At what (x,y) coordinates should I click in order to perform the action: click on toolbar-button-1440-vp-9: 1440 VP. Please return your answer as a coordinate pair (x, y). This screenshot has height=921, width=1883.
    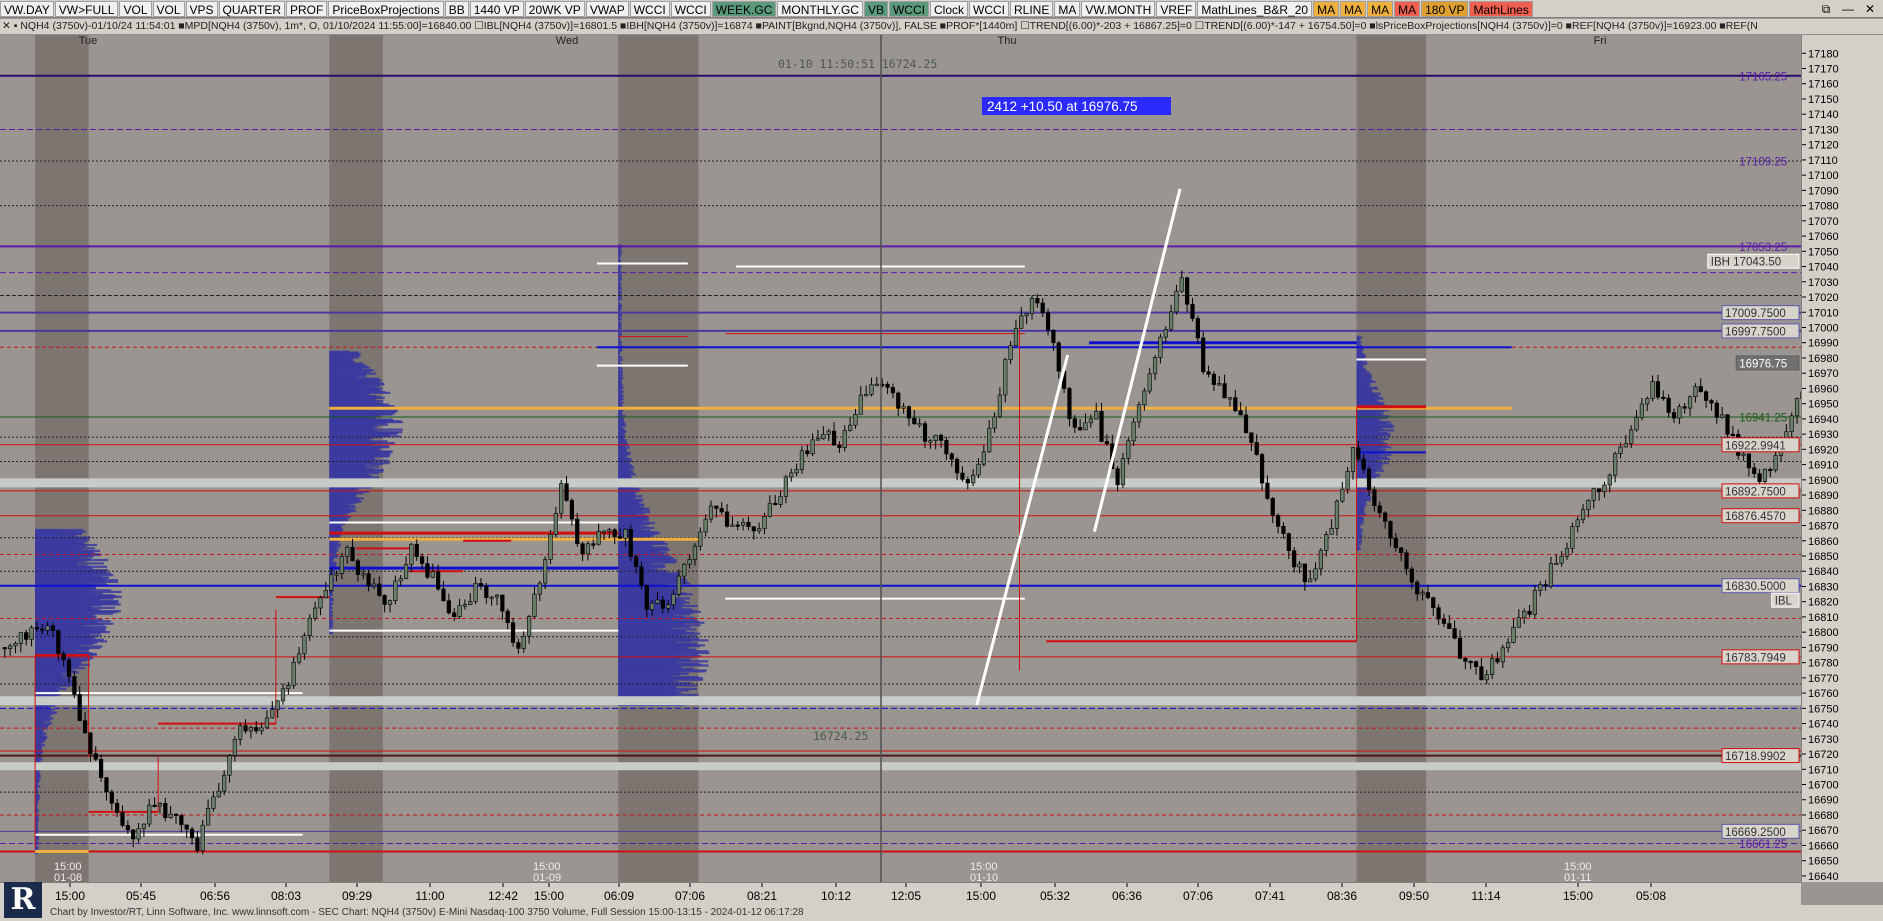
    Looking at the image, I should click on (496, 8).